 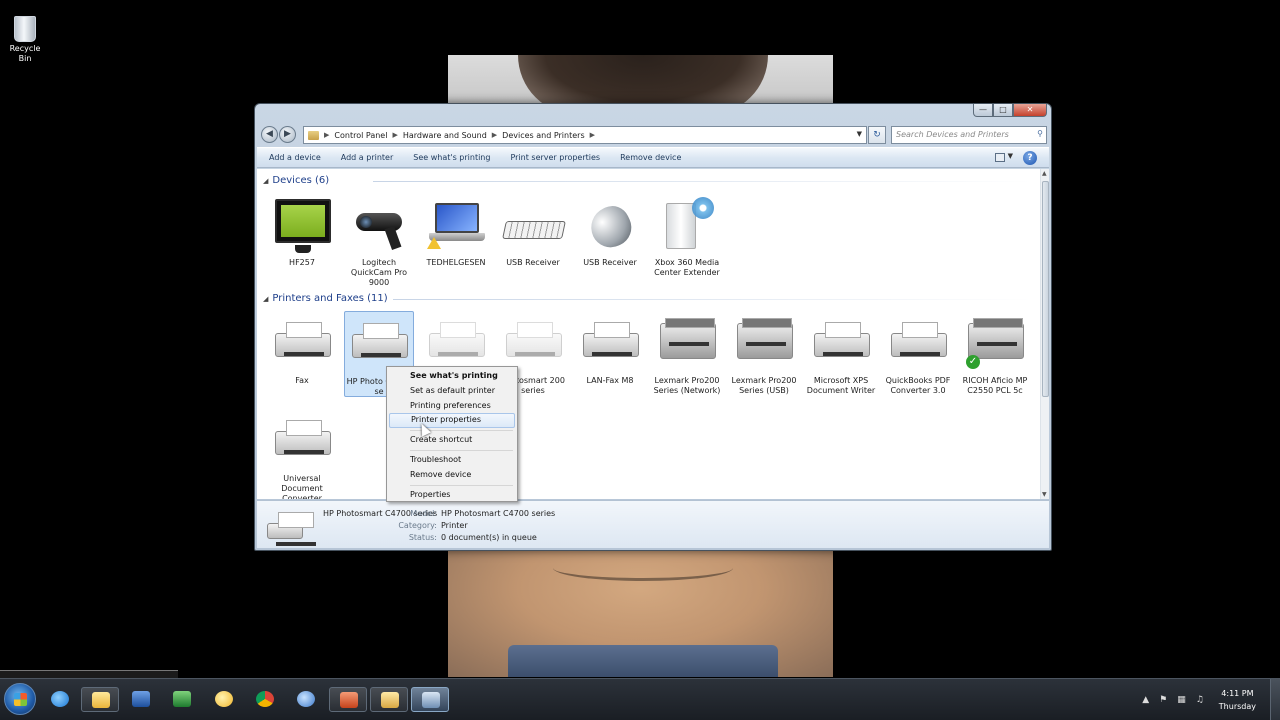 I want to click on taskbar-outlook, so click(x=100, y=699).